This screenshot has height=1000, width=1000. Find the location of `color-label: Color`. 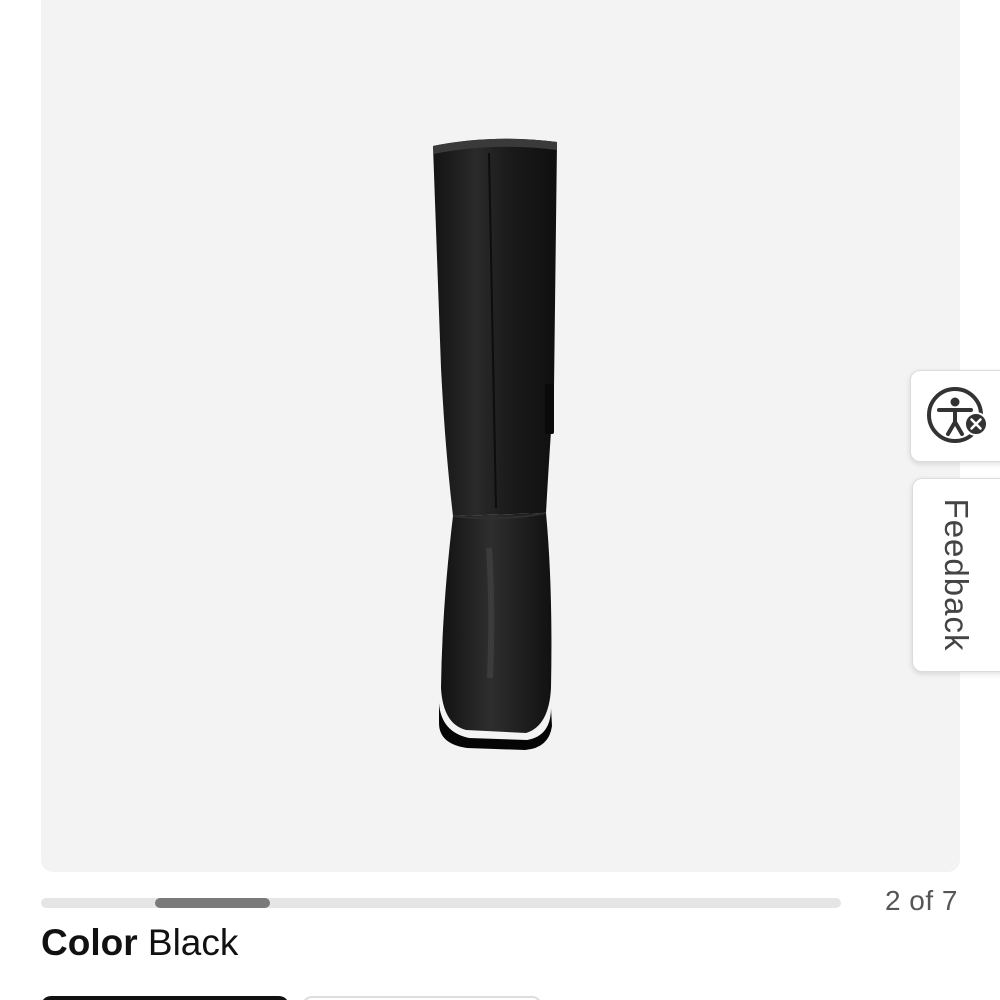

color-label: Color is located at coordinates (89, 942).